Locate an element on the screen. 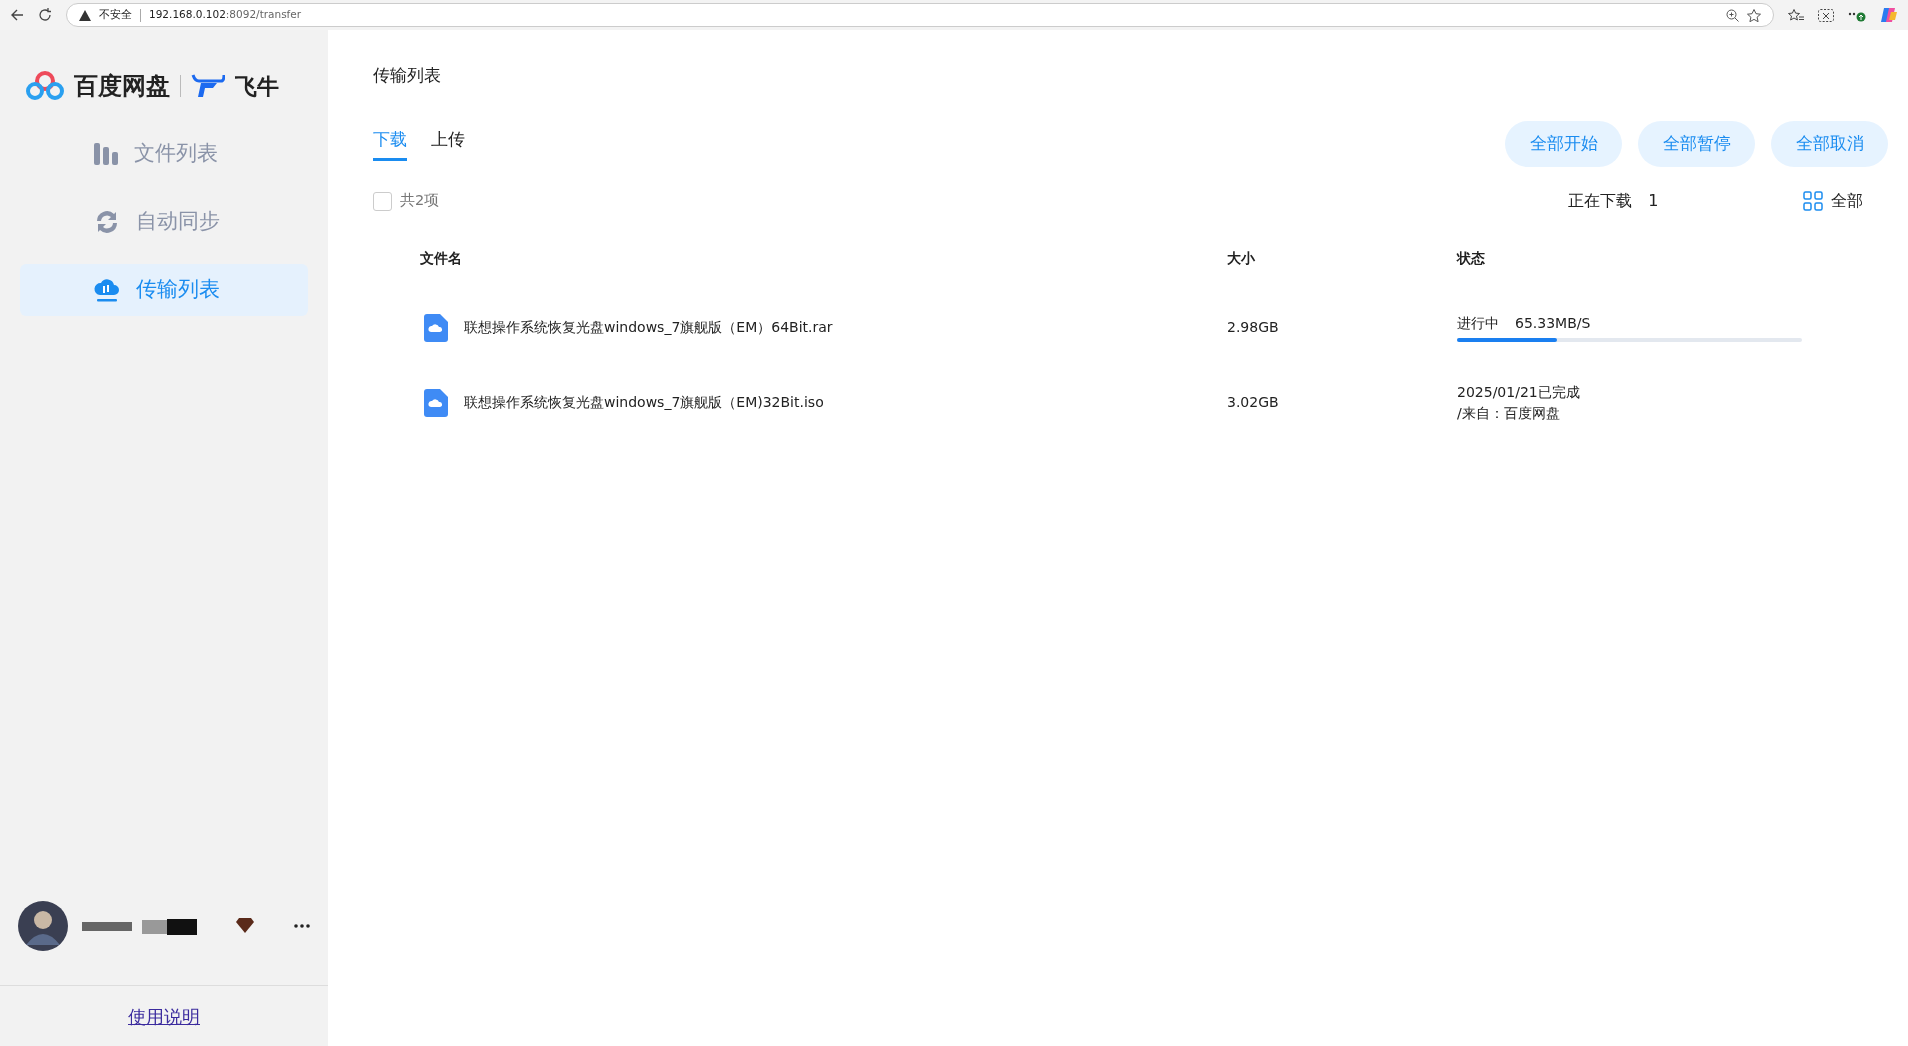 The image size is (1908, 1046). copilot-icon is located at coordinates (1889, 15).